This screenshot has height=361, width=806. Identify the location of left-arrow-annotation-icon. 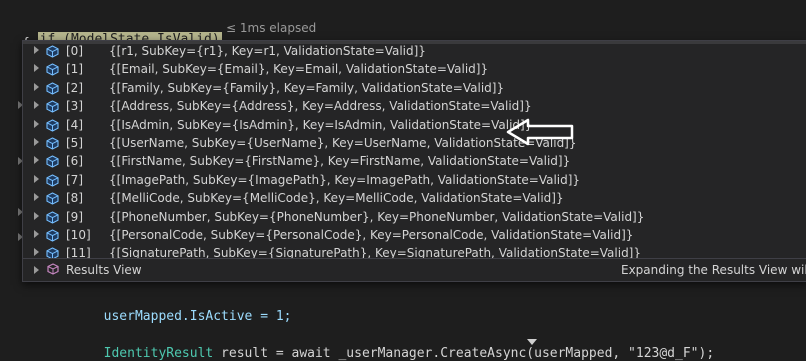
(540, 132).